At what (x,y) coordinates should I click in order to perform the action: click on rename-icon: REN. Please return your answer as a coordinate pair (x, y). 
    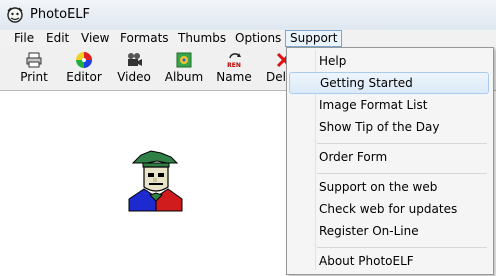
    Looking at the image, I should click on (234, 61).